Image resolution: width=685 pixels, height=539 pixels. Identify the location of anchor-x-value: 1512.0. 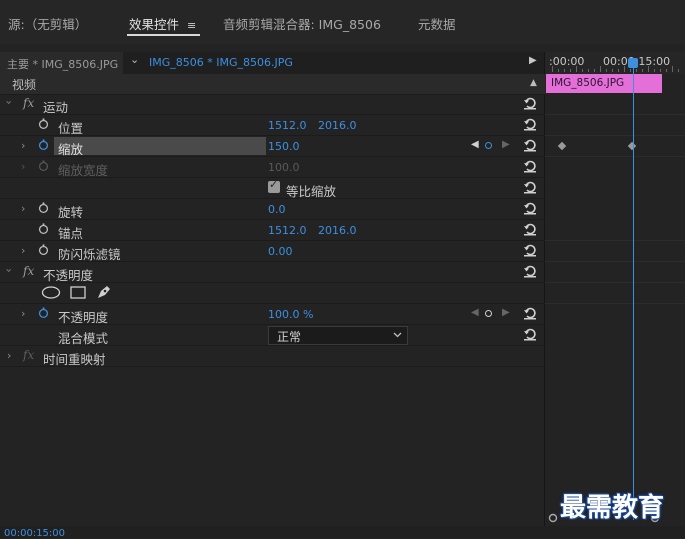
(287, 230).